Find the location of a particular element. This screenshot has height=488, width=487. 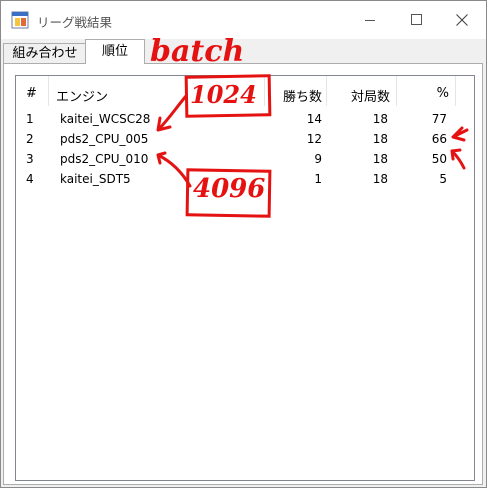

arrow-row3-percent-icon is located at coordinates (458, 159).